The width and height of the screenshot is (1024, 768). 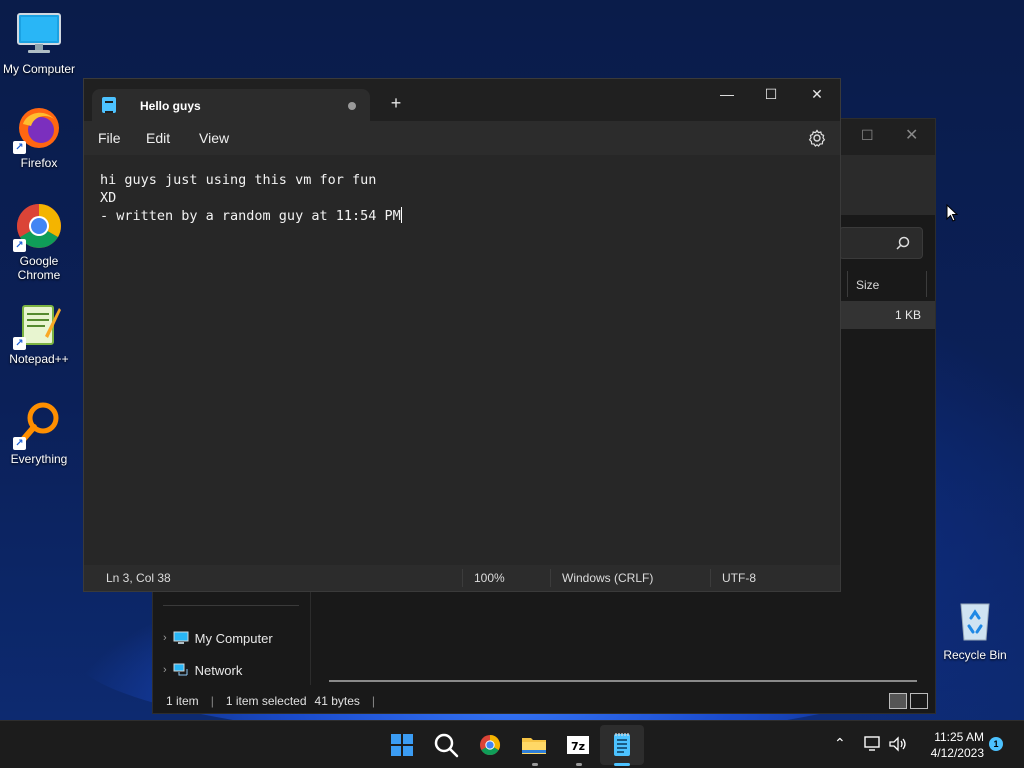 What do you see at coordinates (489, 578) in the screenshot?
I see `status-zoom: 100%` at bounding box center [489, 578].